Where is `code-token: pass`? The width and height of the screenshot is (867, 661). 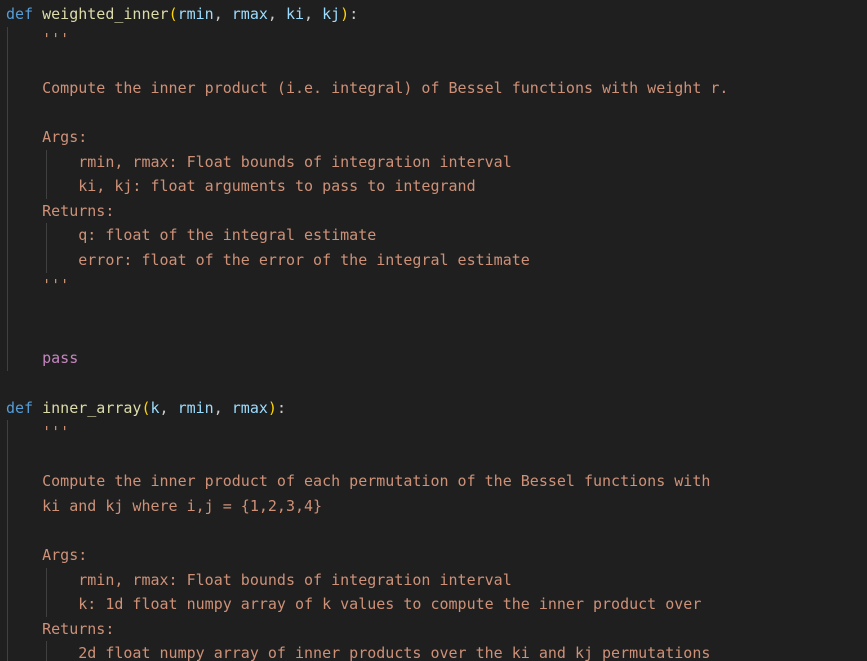
code-token: pass is located at coordinates (60, 358).